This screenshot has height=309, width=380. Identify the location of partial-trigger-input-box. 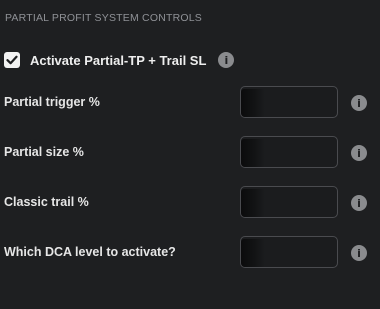
(289, 102).